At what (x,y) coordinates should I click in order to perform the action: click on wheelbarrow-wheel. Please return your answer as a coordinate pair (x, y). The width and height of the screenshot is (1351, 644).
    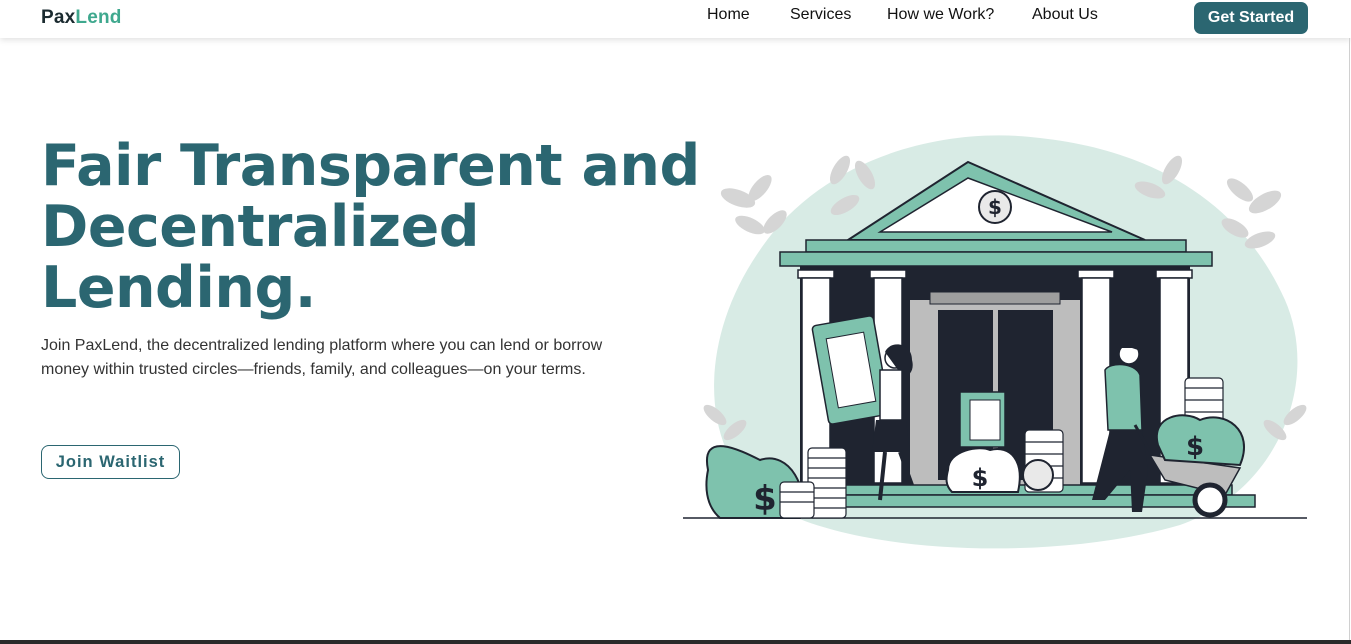
    Looking at the image, I should click on (1210, 500).